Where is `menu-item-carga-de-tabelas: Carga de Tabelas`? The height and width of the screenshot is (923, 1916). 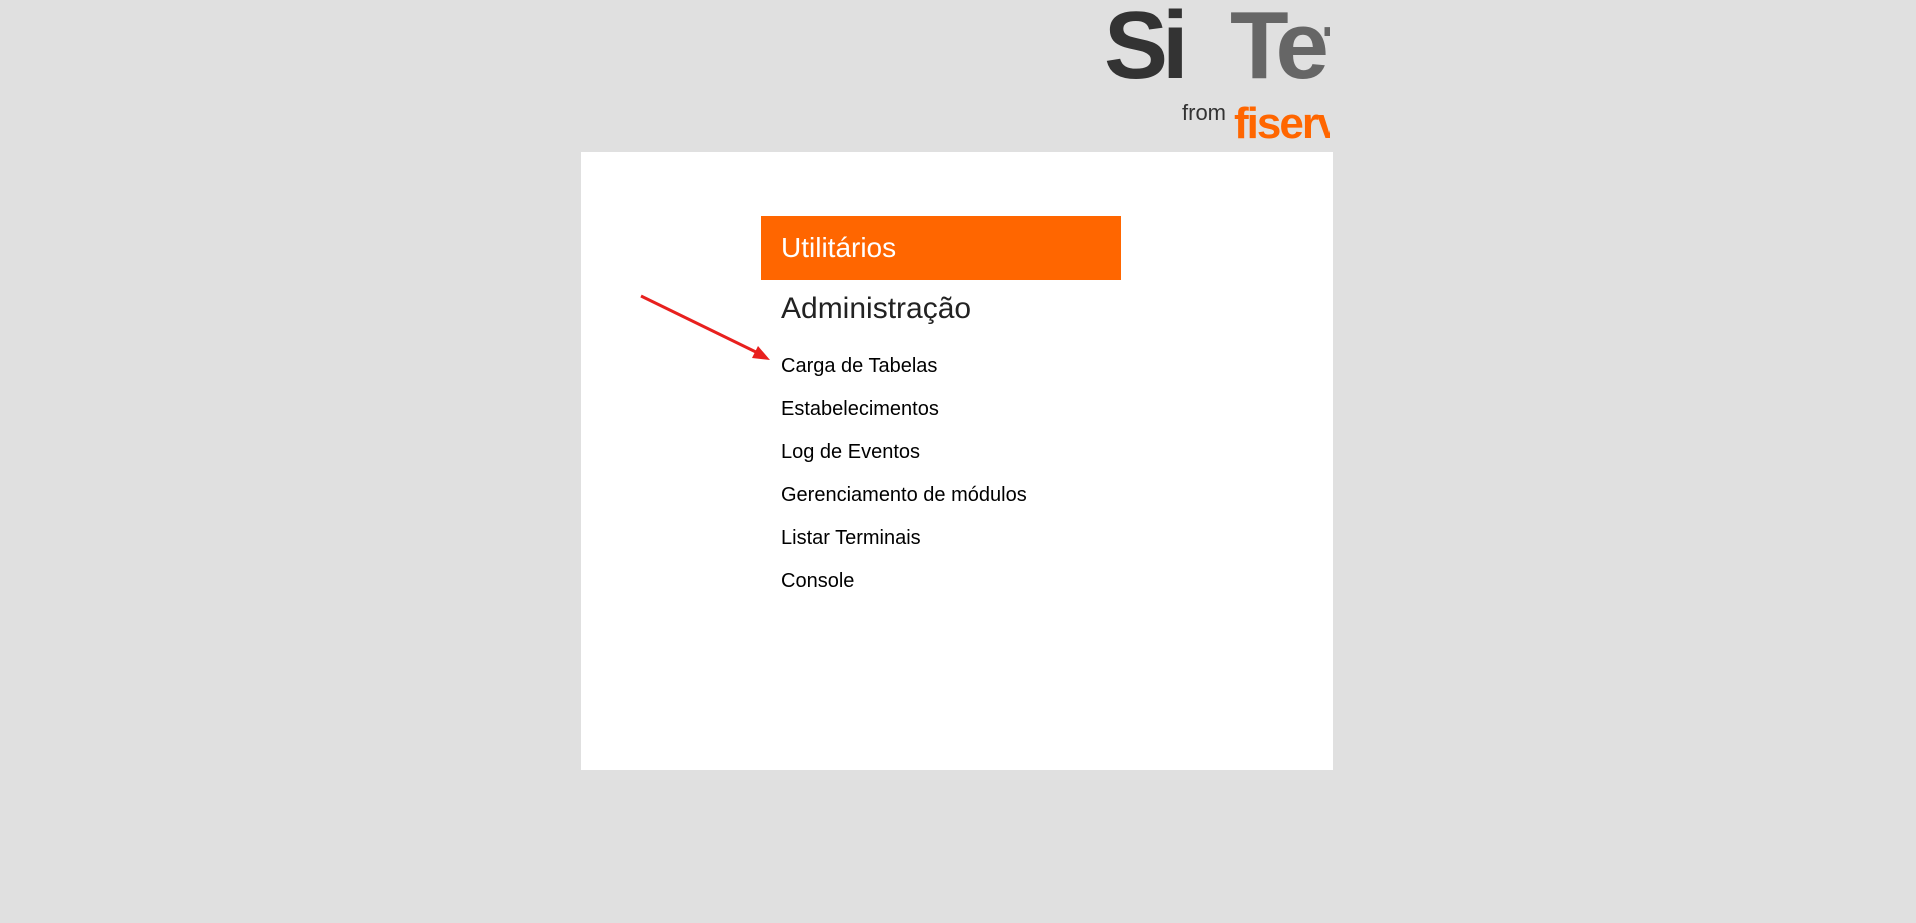
menu-item-carga-de-tabelas: Carga de Tabelas is located at coordinates (904, 373).